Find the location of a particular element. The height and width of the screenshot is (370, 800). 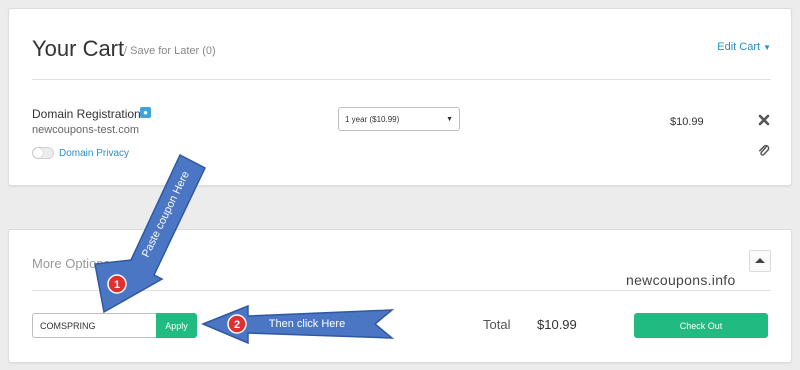

save-for-later-link: / Save for Later (0) is located at coordinates (170, 51).